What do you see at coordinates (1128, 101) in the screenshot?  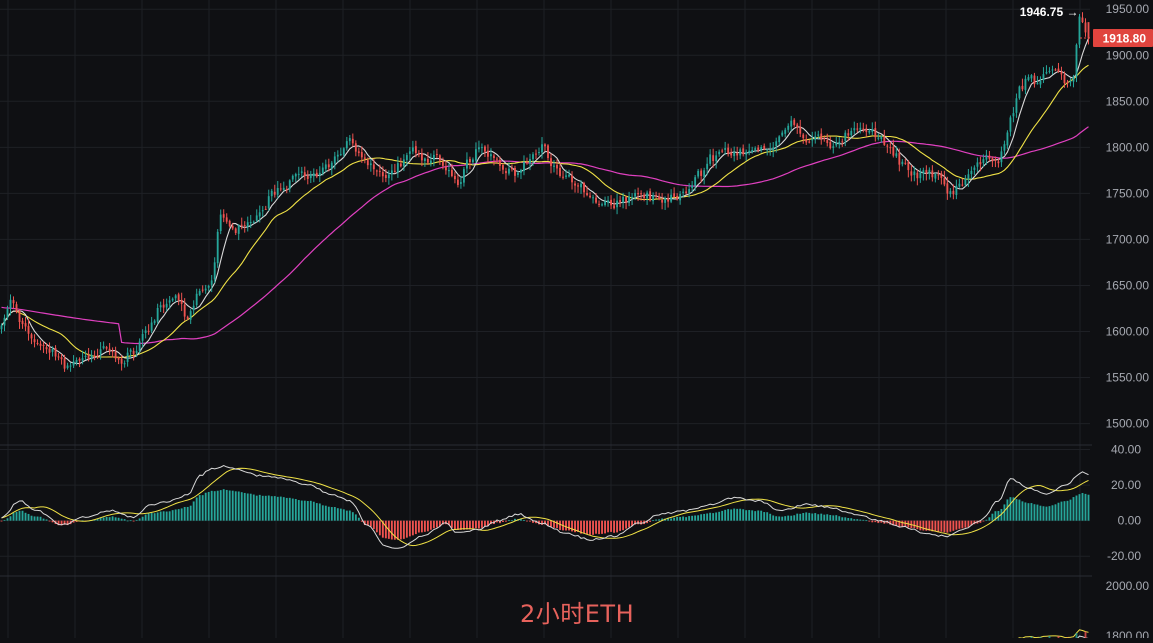 I see `price-tick-label: 1850.00` at bounding box center [1128, 101].